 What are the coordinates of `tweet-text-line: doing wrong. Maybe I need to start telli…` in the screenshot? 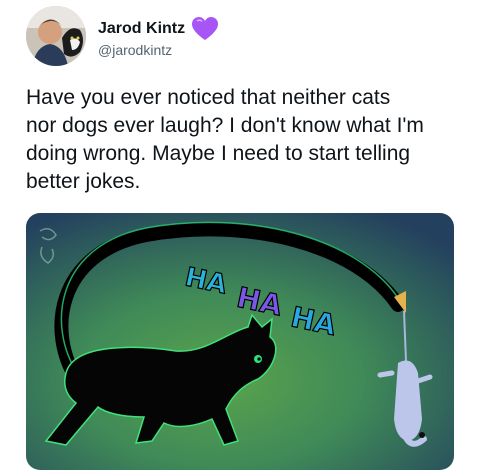 It's located at (218, 153).